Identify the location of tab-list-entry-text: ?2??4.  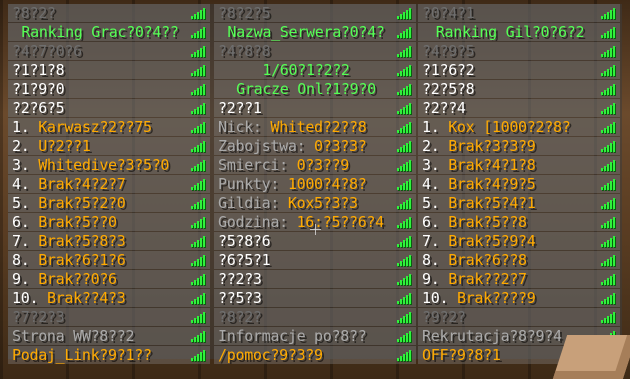
(444, 108).